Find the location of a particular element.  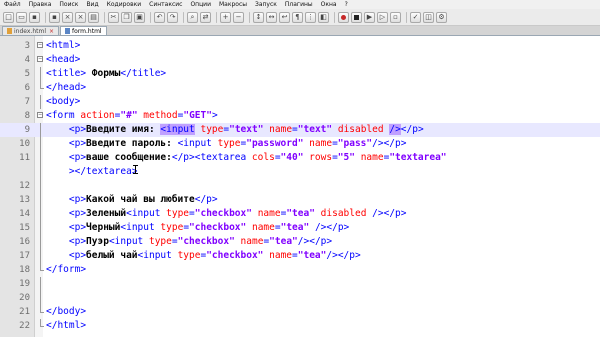

menu-item: Плагины is located at coordinates (299, 4).